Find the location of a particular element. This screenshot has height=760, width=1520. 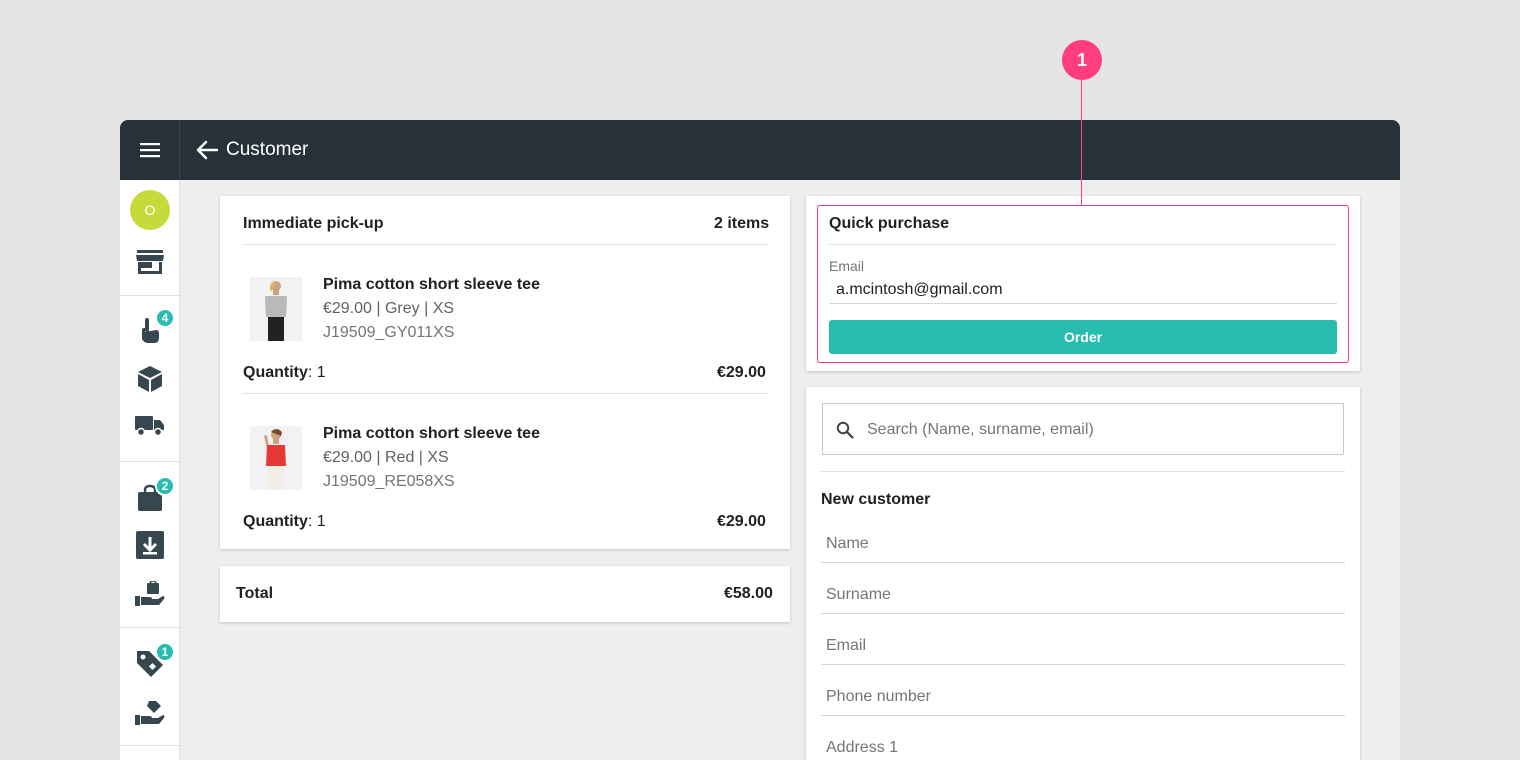

sidebar-item-incoming is located at coordinates (150, 545).